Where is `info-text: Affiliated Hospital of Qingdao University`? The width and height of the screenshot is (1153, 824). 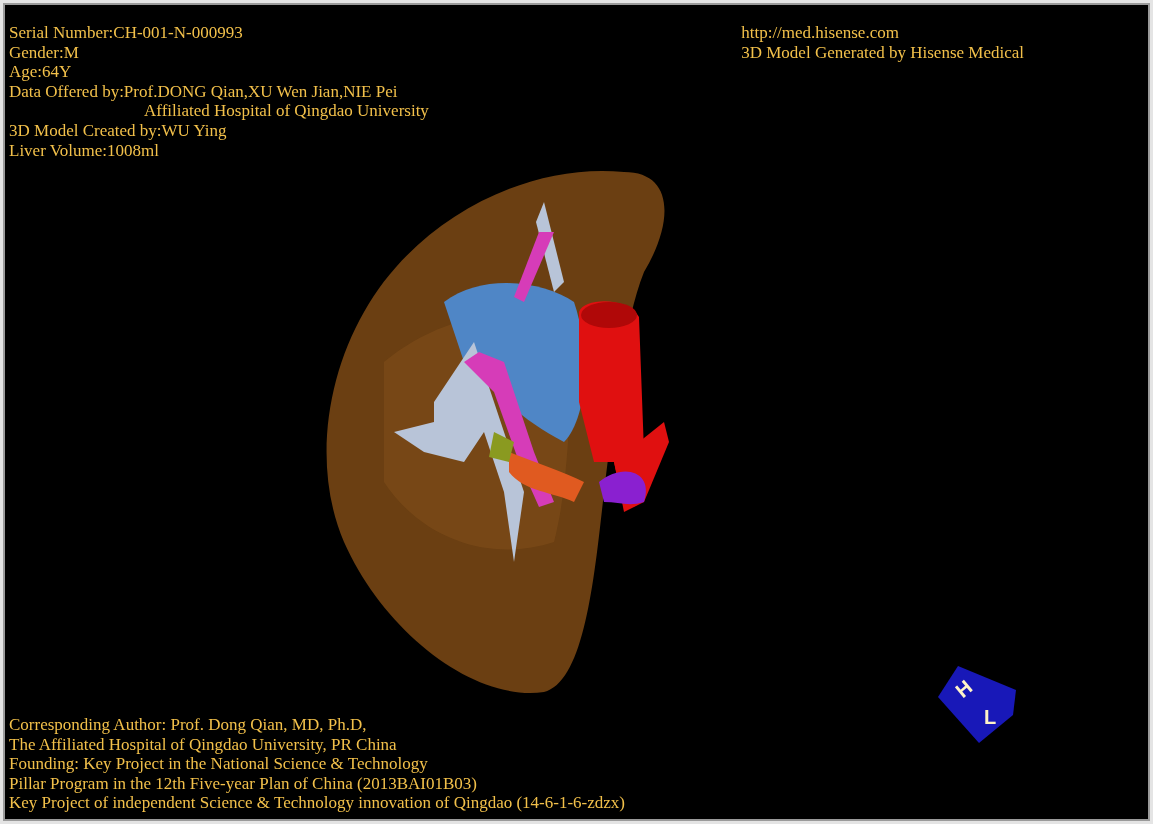
info-text: Affiliated Hospital of Qingdao University is located at coordinates (286, 111).